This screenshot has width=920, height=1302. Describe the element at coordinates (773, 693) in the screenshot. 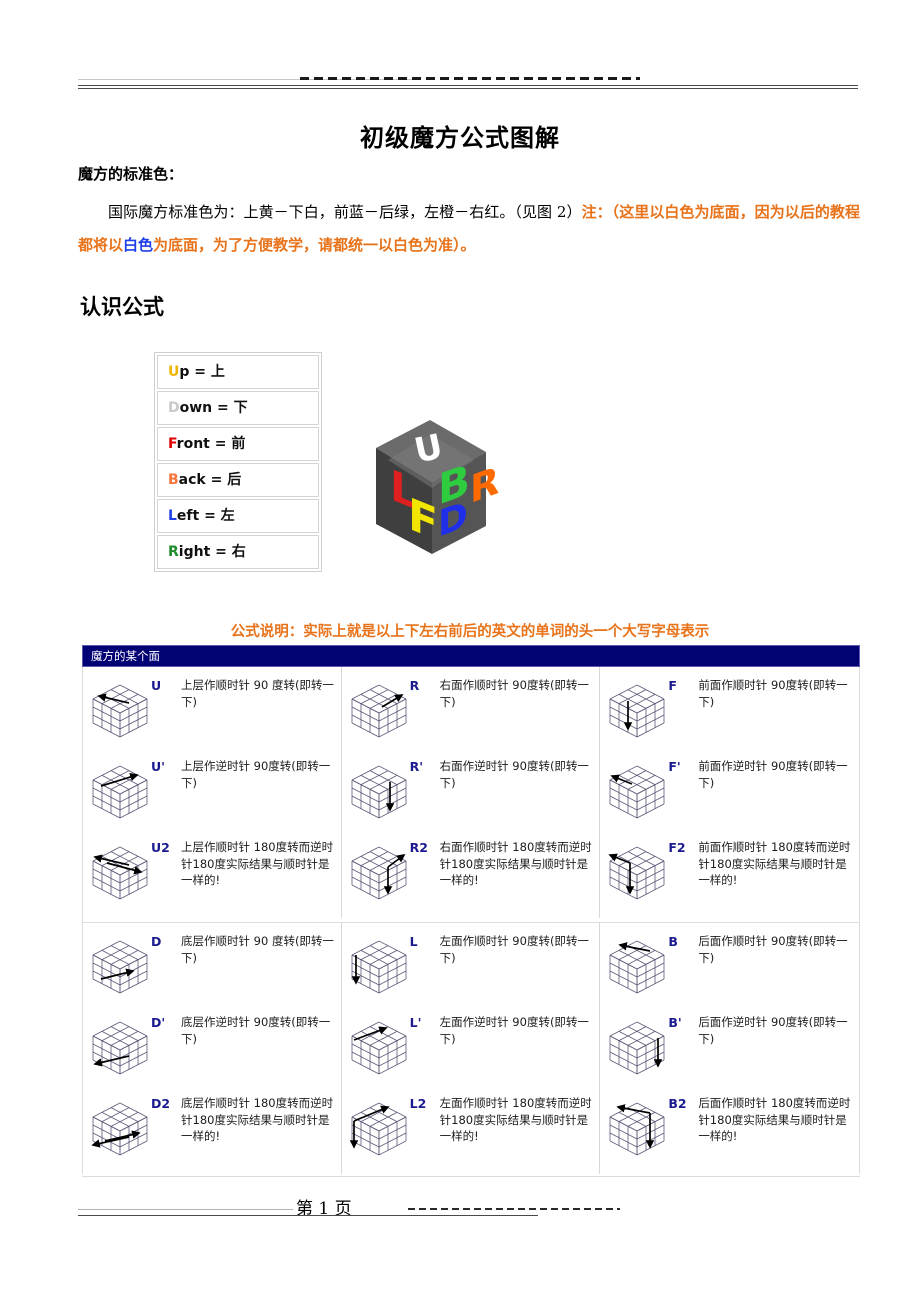

I see `move-description: 前面作顺时针 90度转(即转一下)` at that location.